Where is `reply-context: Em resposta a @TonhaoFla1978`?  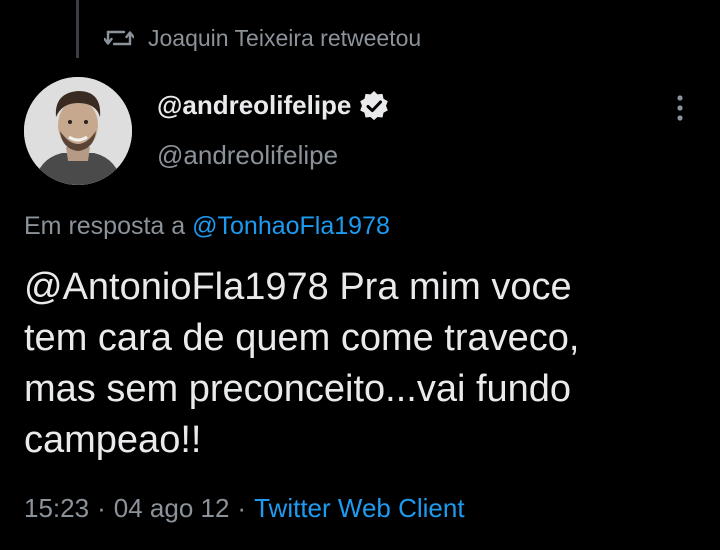 reply-context: Em resposta a @TonhaoFla1978 is located at coordinates (207, 226).